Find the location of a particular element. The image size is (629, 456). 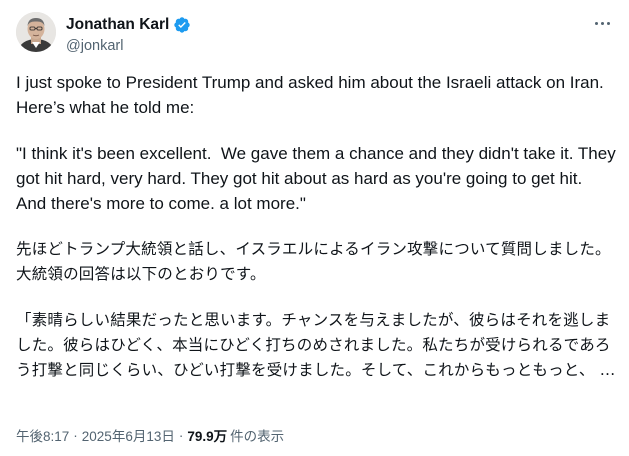

display-name-row: Jonathan Karl is located at coordinates (128, 25).